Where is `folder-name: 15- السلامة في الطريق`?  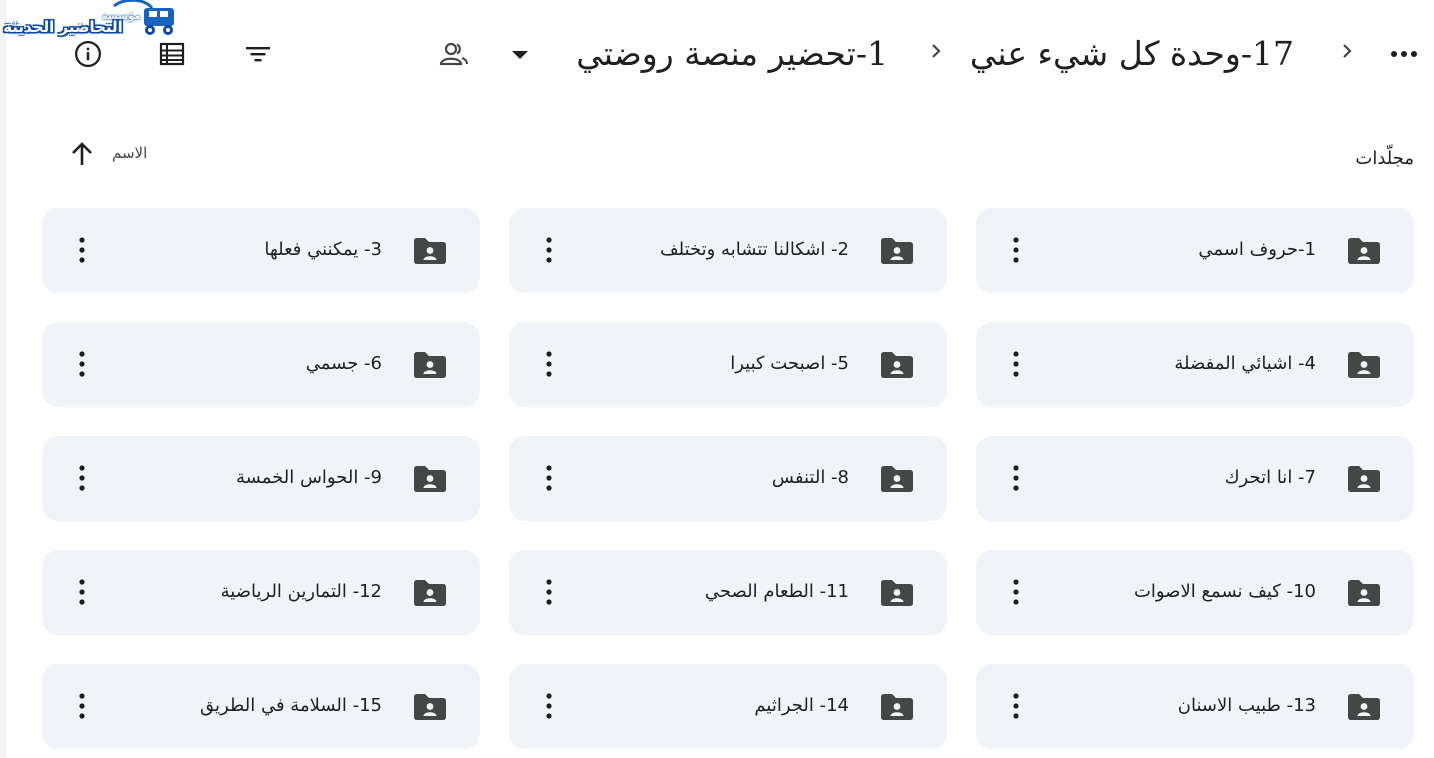 folder-name: 15- السلامة في الطريق is located at coordinates (291, 705).